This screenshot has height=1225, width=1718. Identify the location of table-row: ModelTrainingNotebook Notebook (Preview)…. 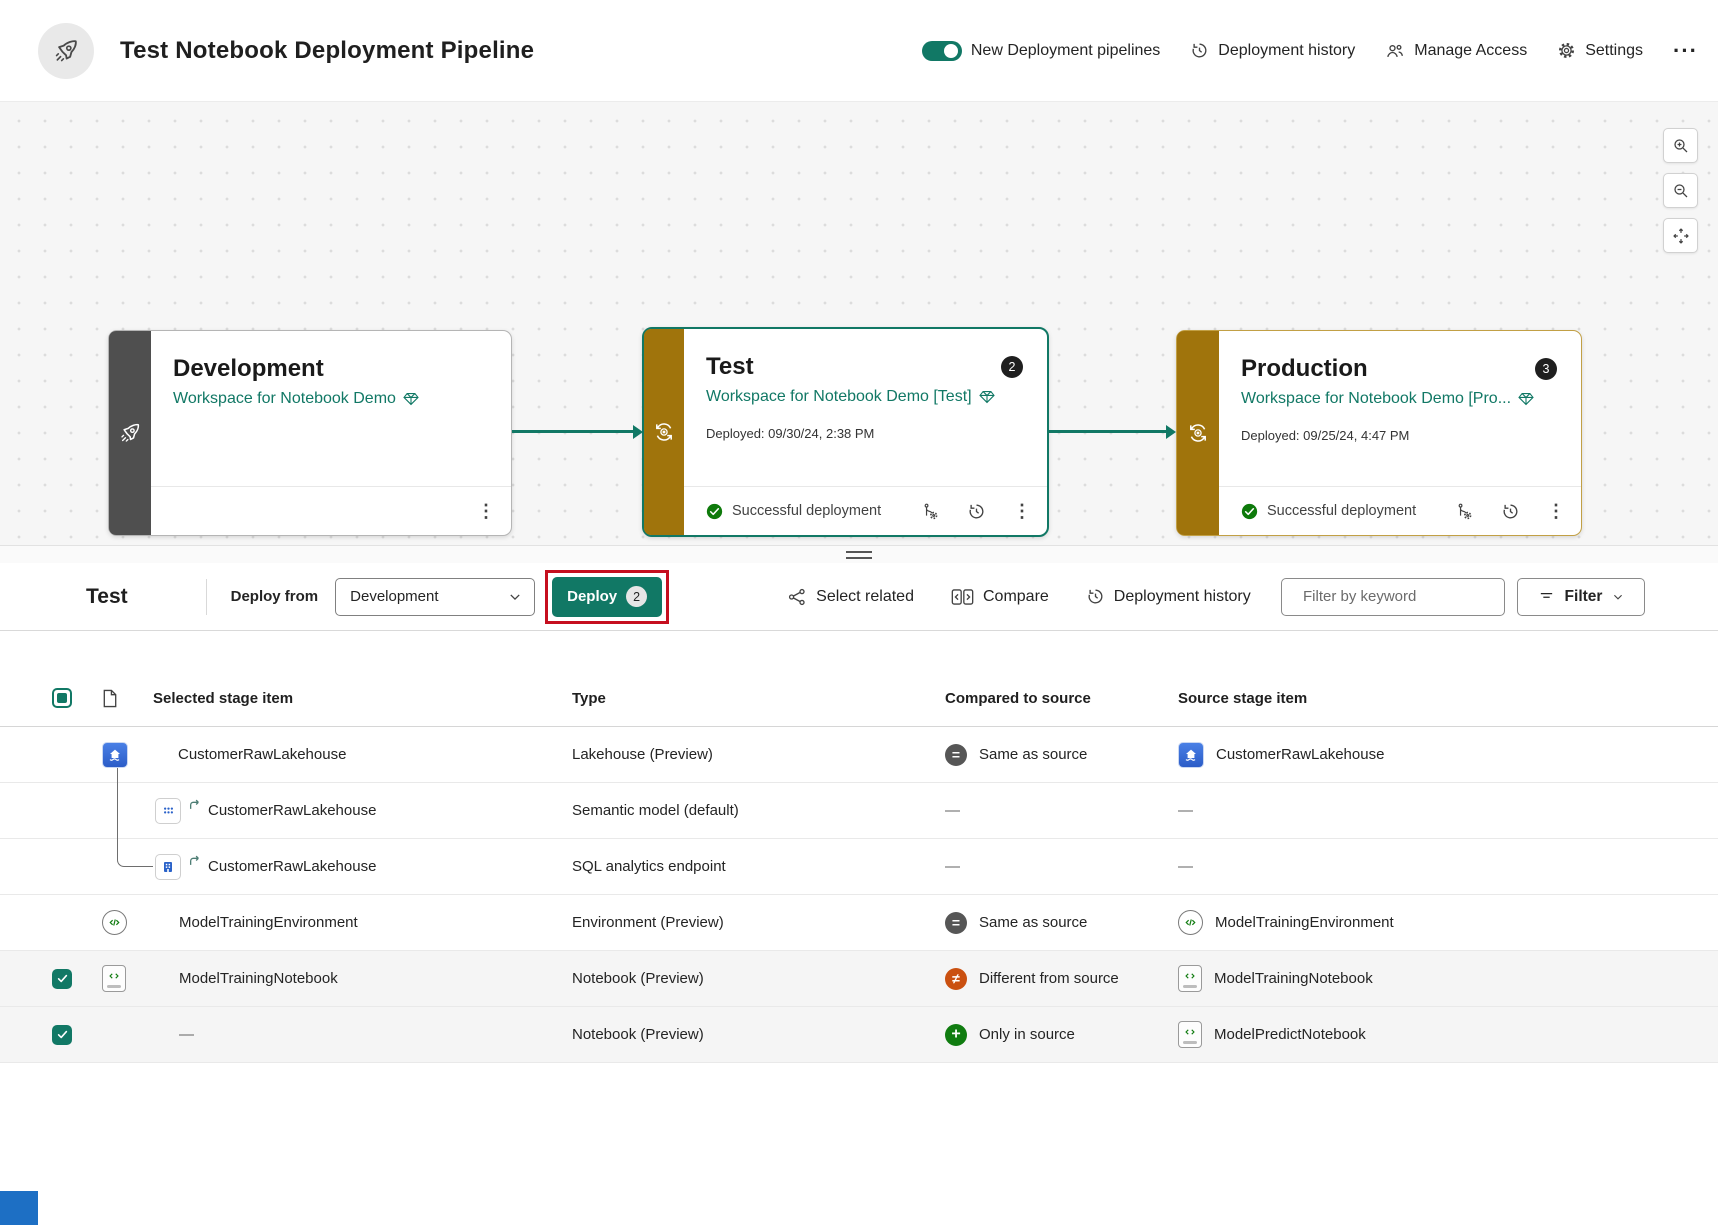
(859, 979).